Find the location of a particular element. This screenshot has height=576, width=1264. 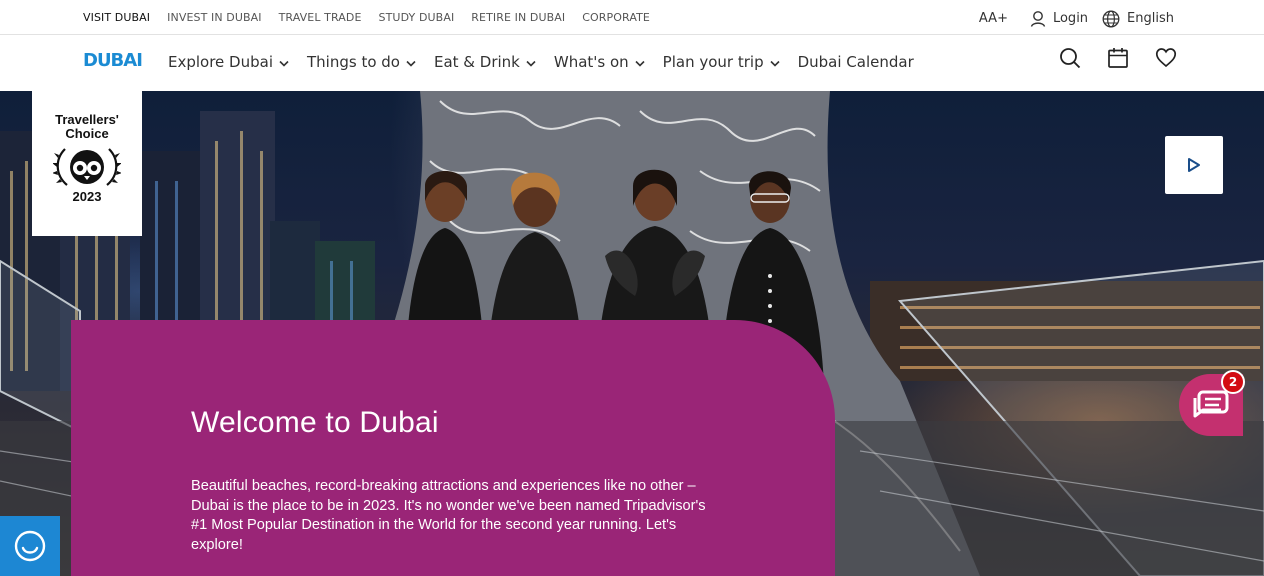

calendar-icon is located at coordinates (1118, 58).